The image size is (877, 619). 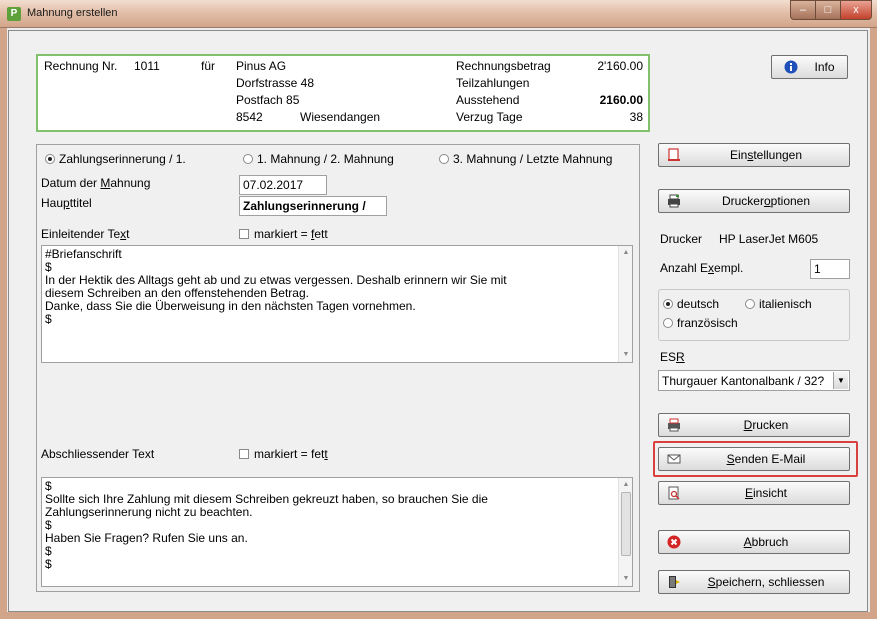 I want to click on customer-postfach: Postfach 85, so click(x=268, y=100).